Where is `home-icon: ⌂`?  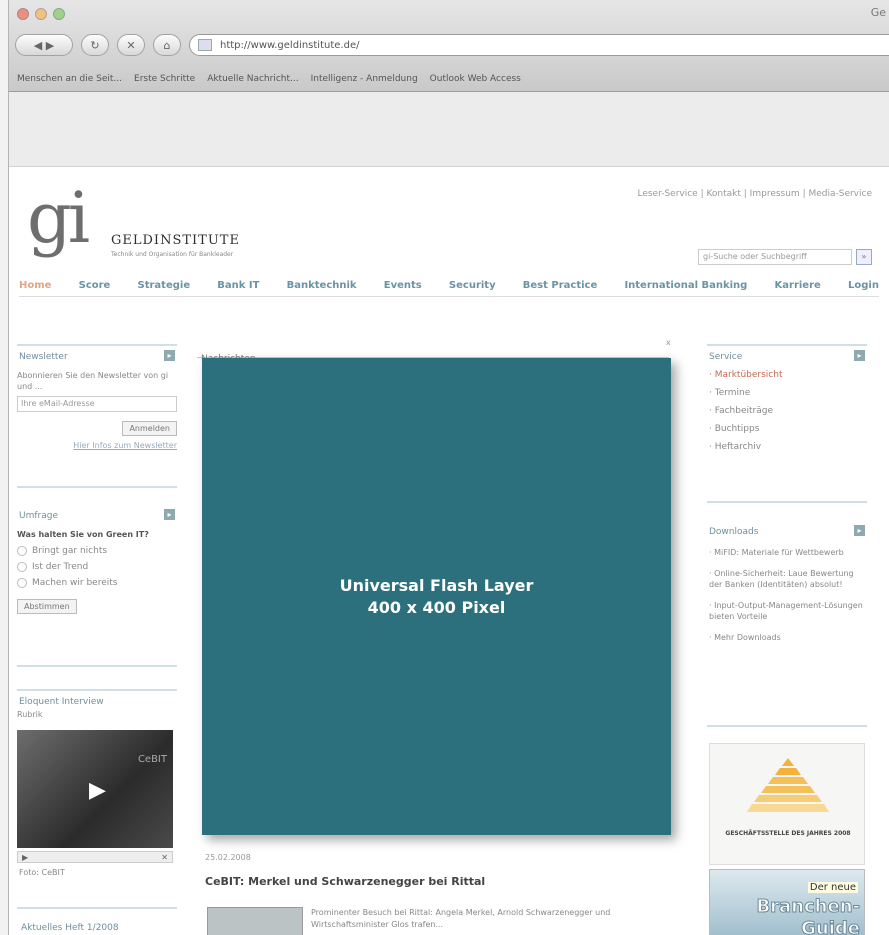
home-icon: ⌂ is located at coordinates (167, 45).